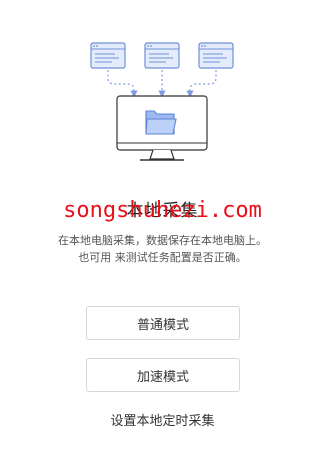 The width and height of the screenshot is (325, 449). I want to click on schedule-local-collection-link: 设置本地定时采集, so click(162, 419).